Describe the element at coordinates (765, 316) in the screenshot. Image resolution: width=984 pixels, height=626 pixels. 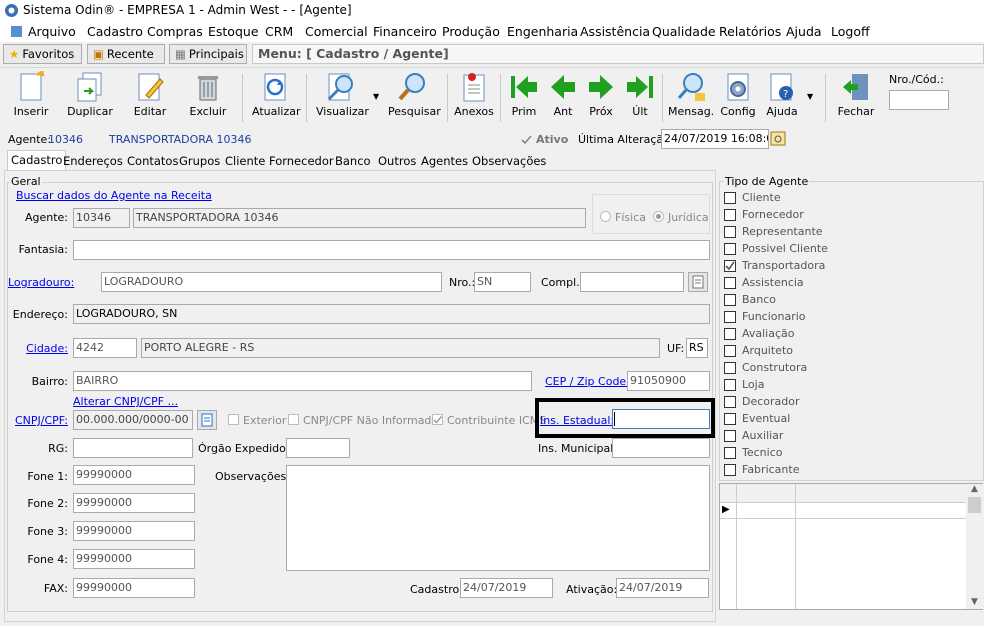
I see `tipo-agente-item: Funcionario` at that location.